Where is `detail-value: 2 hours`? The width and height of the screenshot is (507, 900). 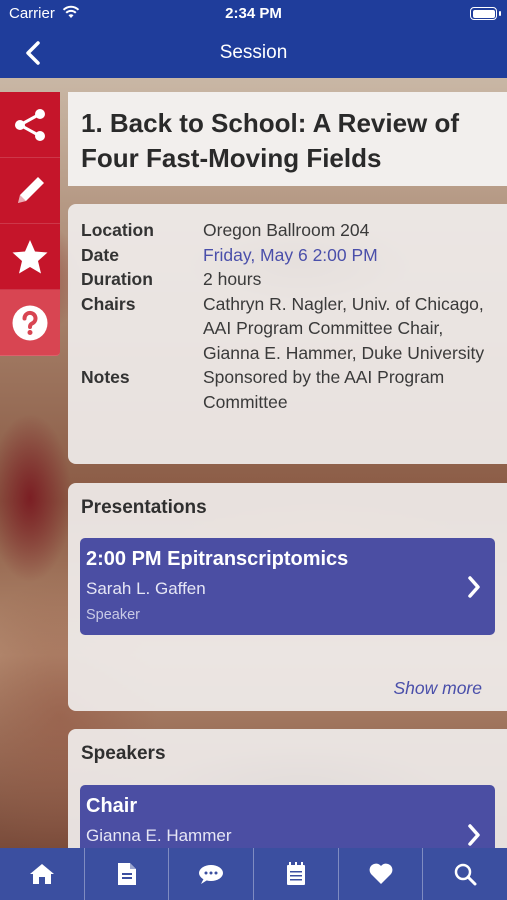
detail-value: 2 hours is located at coordinates (232, 279).